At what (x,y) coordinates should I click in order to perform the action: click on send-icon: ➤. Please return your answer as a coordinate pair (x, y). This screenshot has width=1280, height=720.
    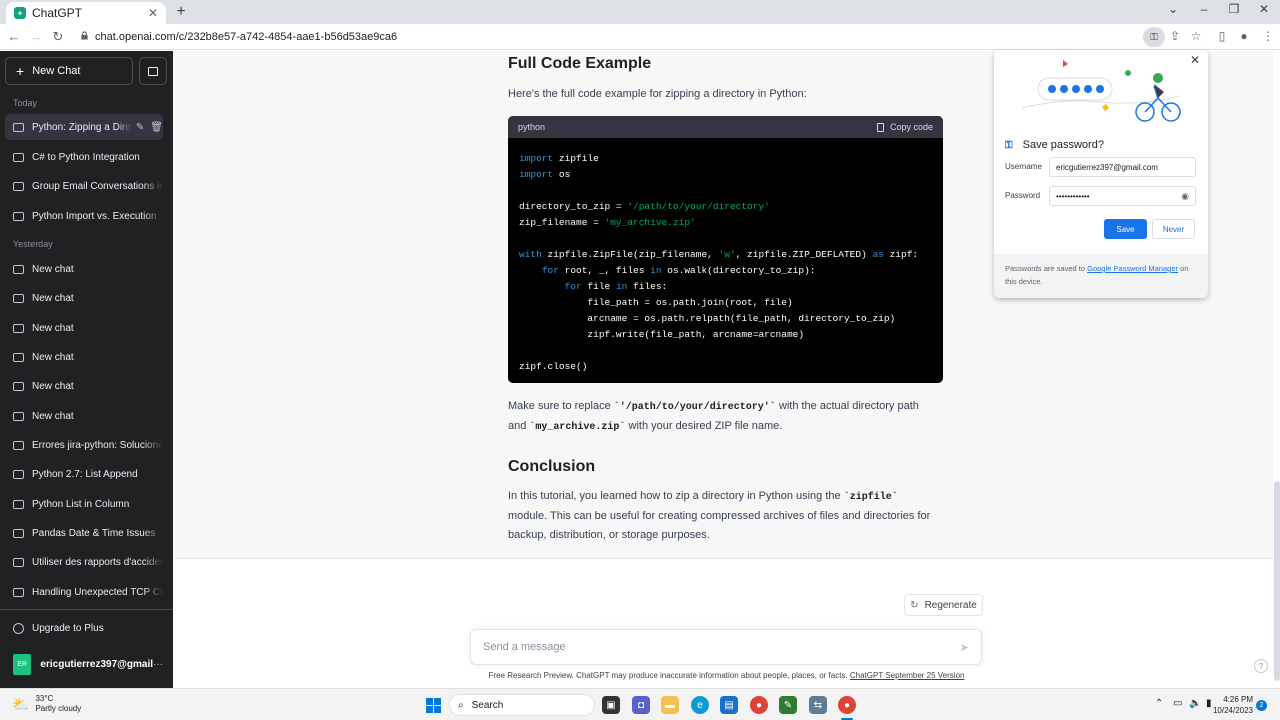
    Looking at the image, I should click on (964, 647).